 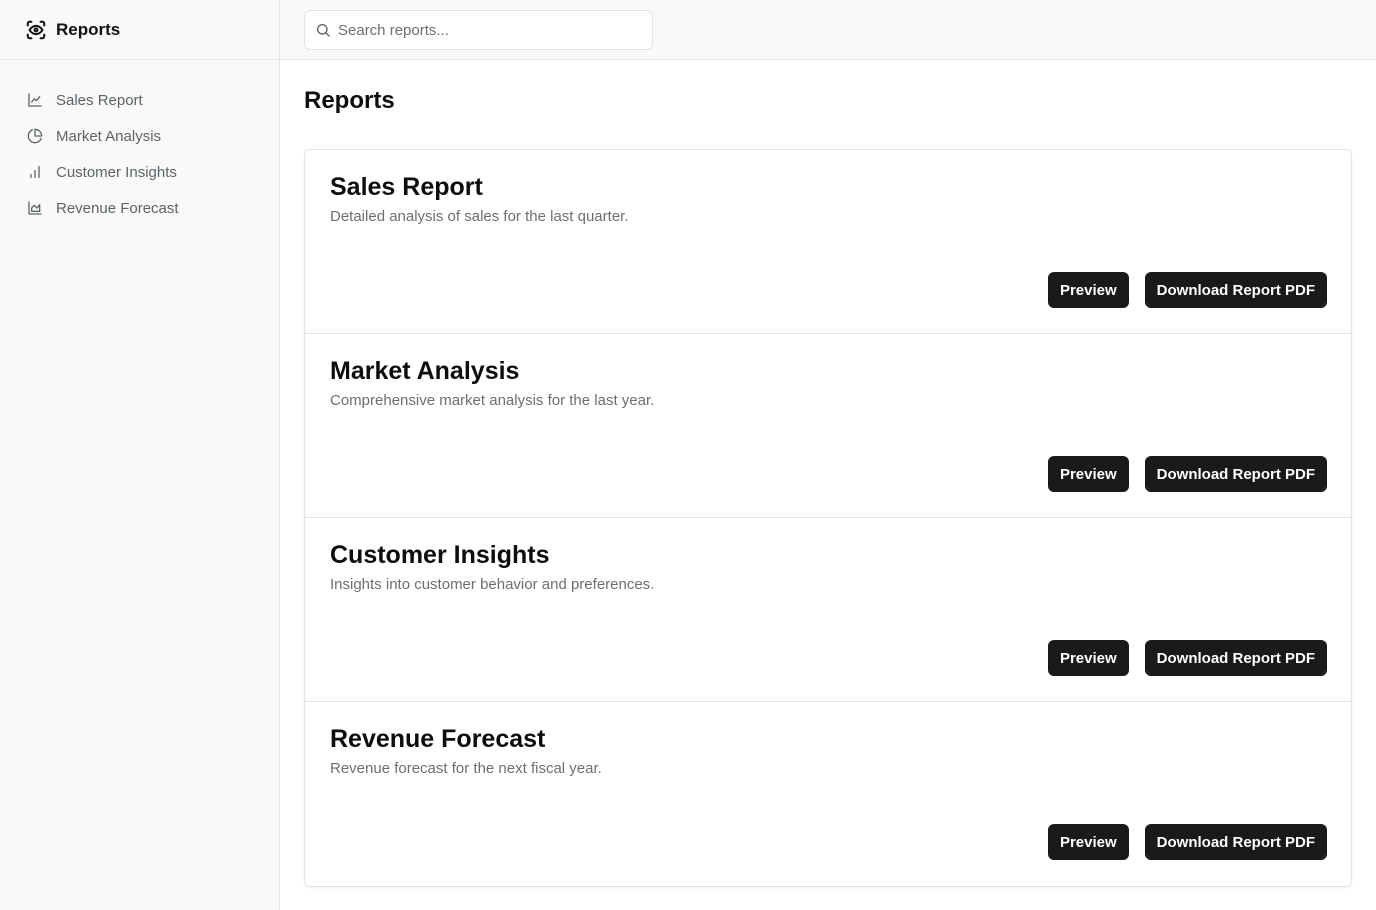 I want to click on line-chart-icon, so click(x=35, y=100).